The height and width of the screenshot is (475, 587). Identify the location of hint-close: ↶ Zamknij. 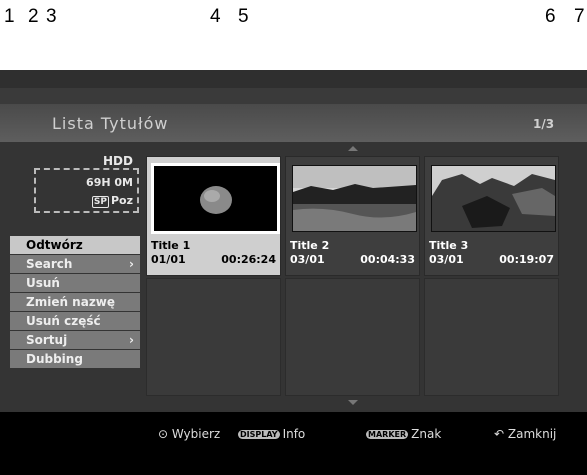
(525, 434).